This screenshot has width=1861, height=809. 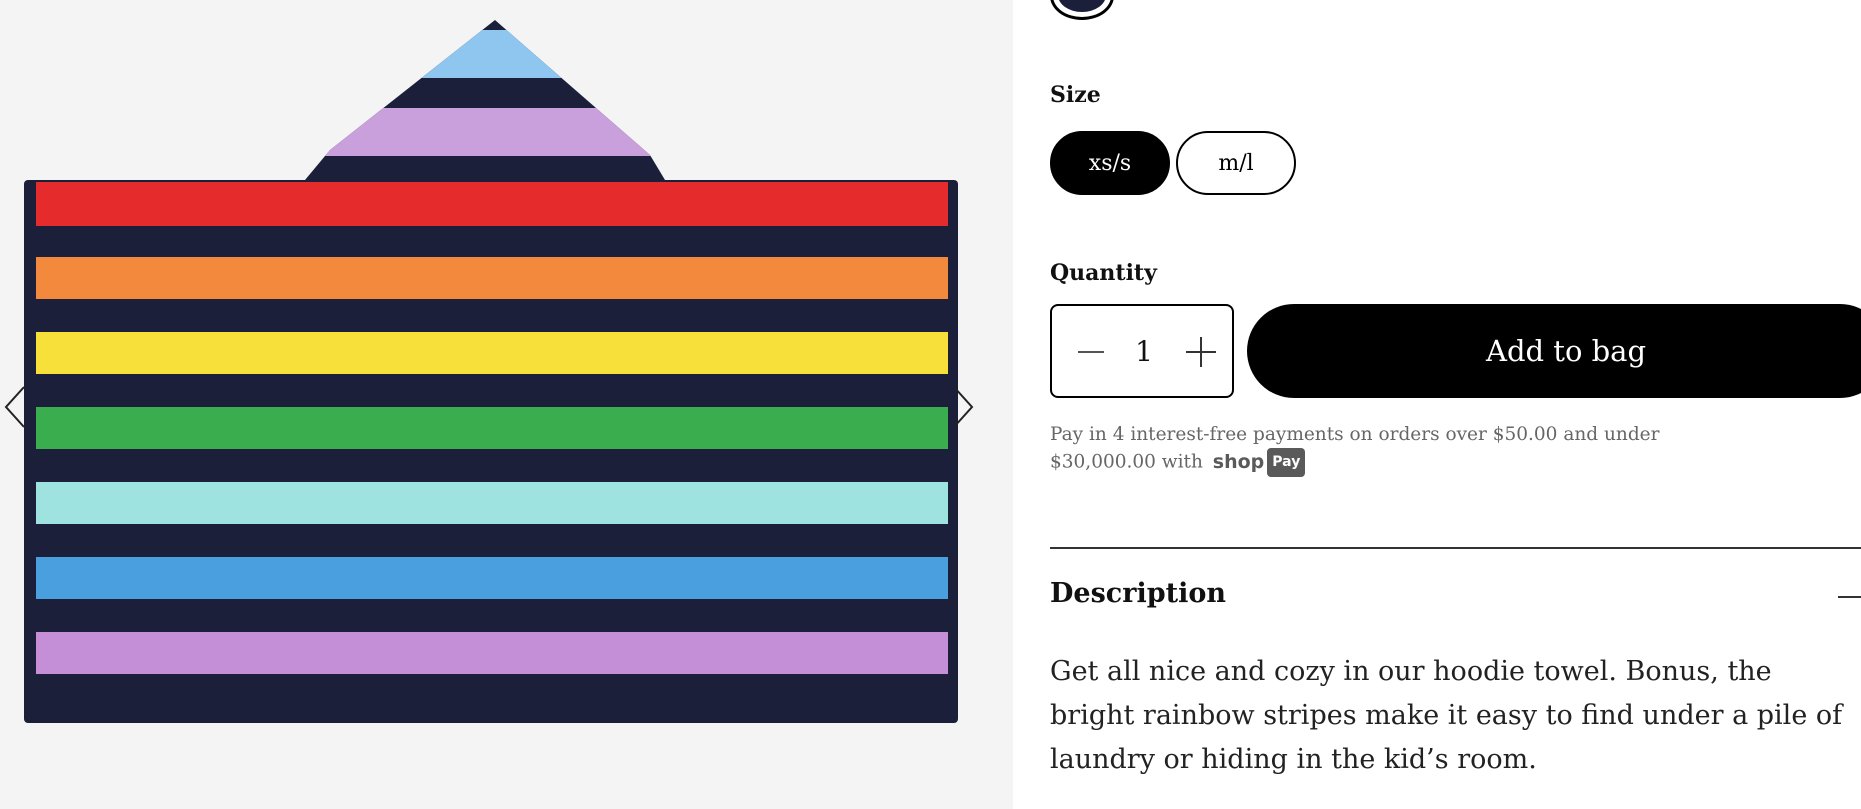 What do you see at coordinates (1455, 548) in the screenshot?
I see `section-divider` at bounding box center [1455, 548].